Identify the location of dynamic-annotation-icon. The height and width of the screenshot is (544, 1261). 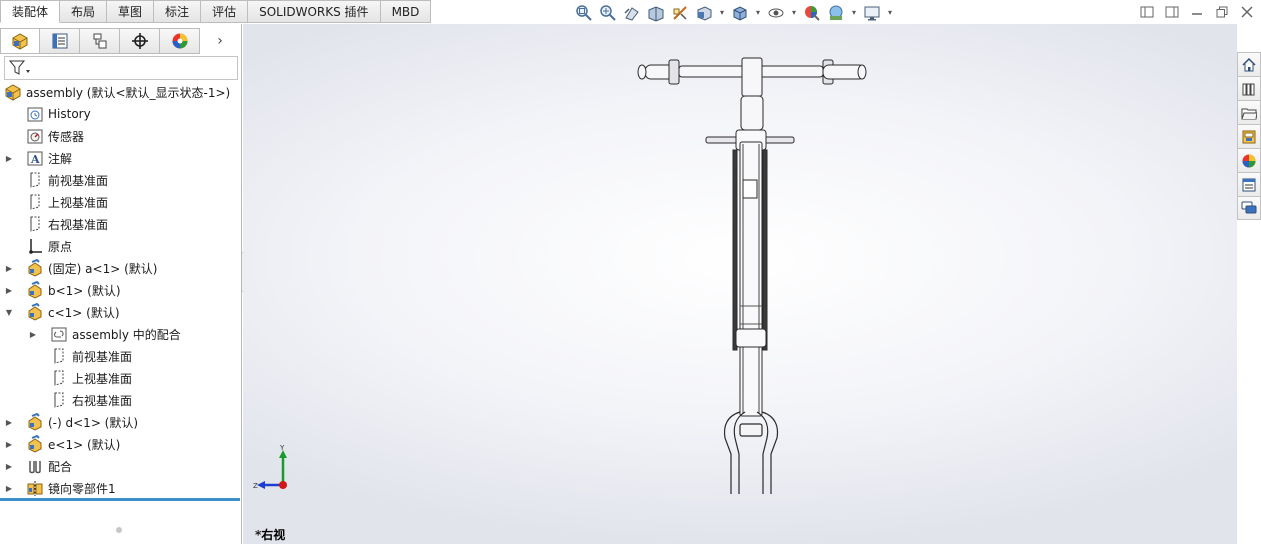
(680, 13).